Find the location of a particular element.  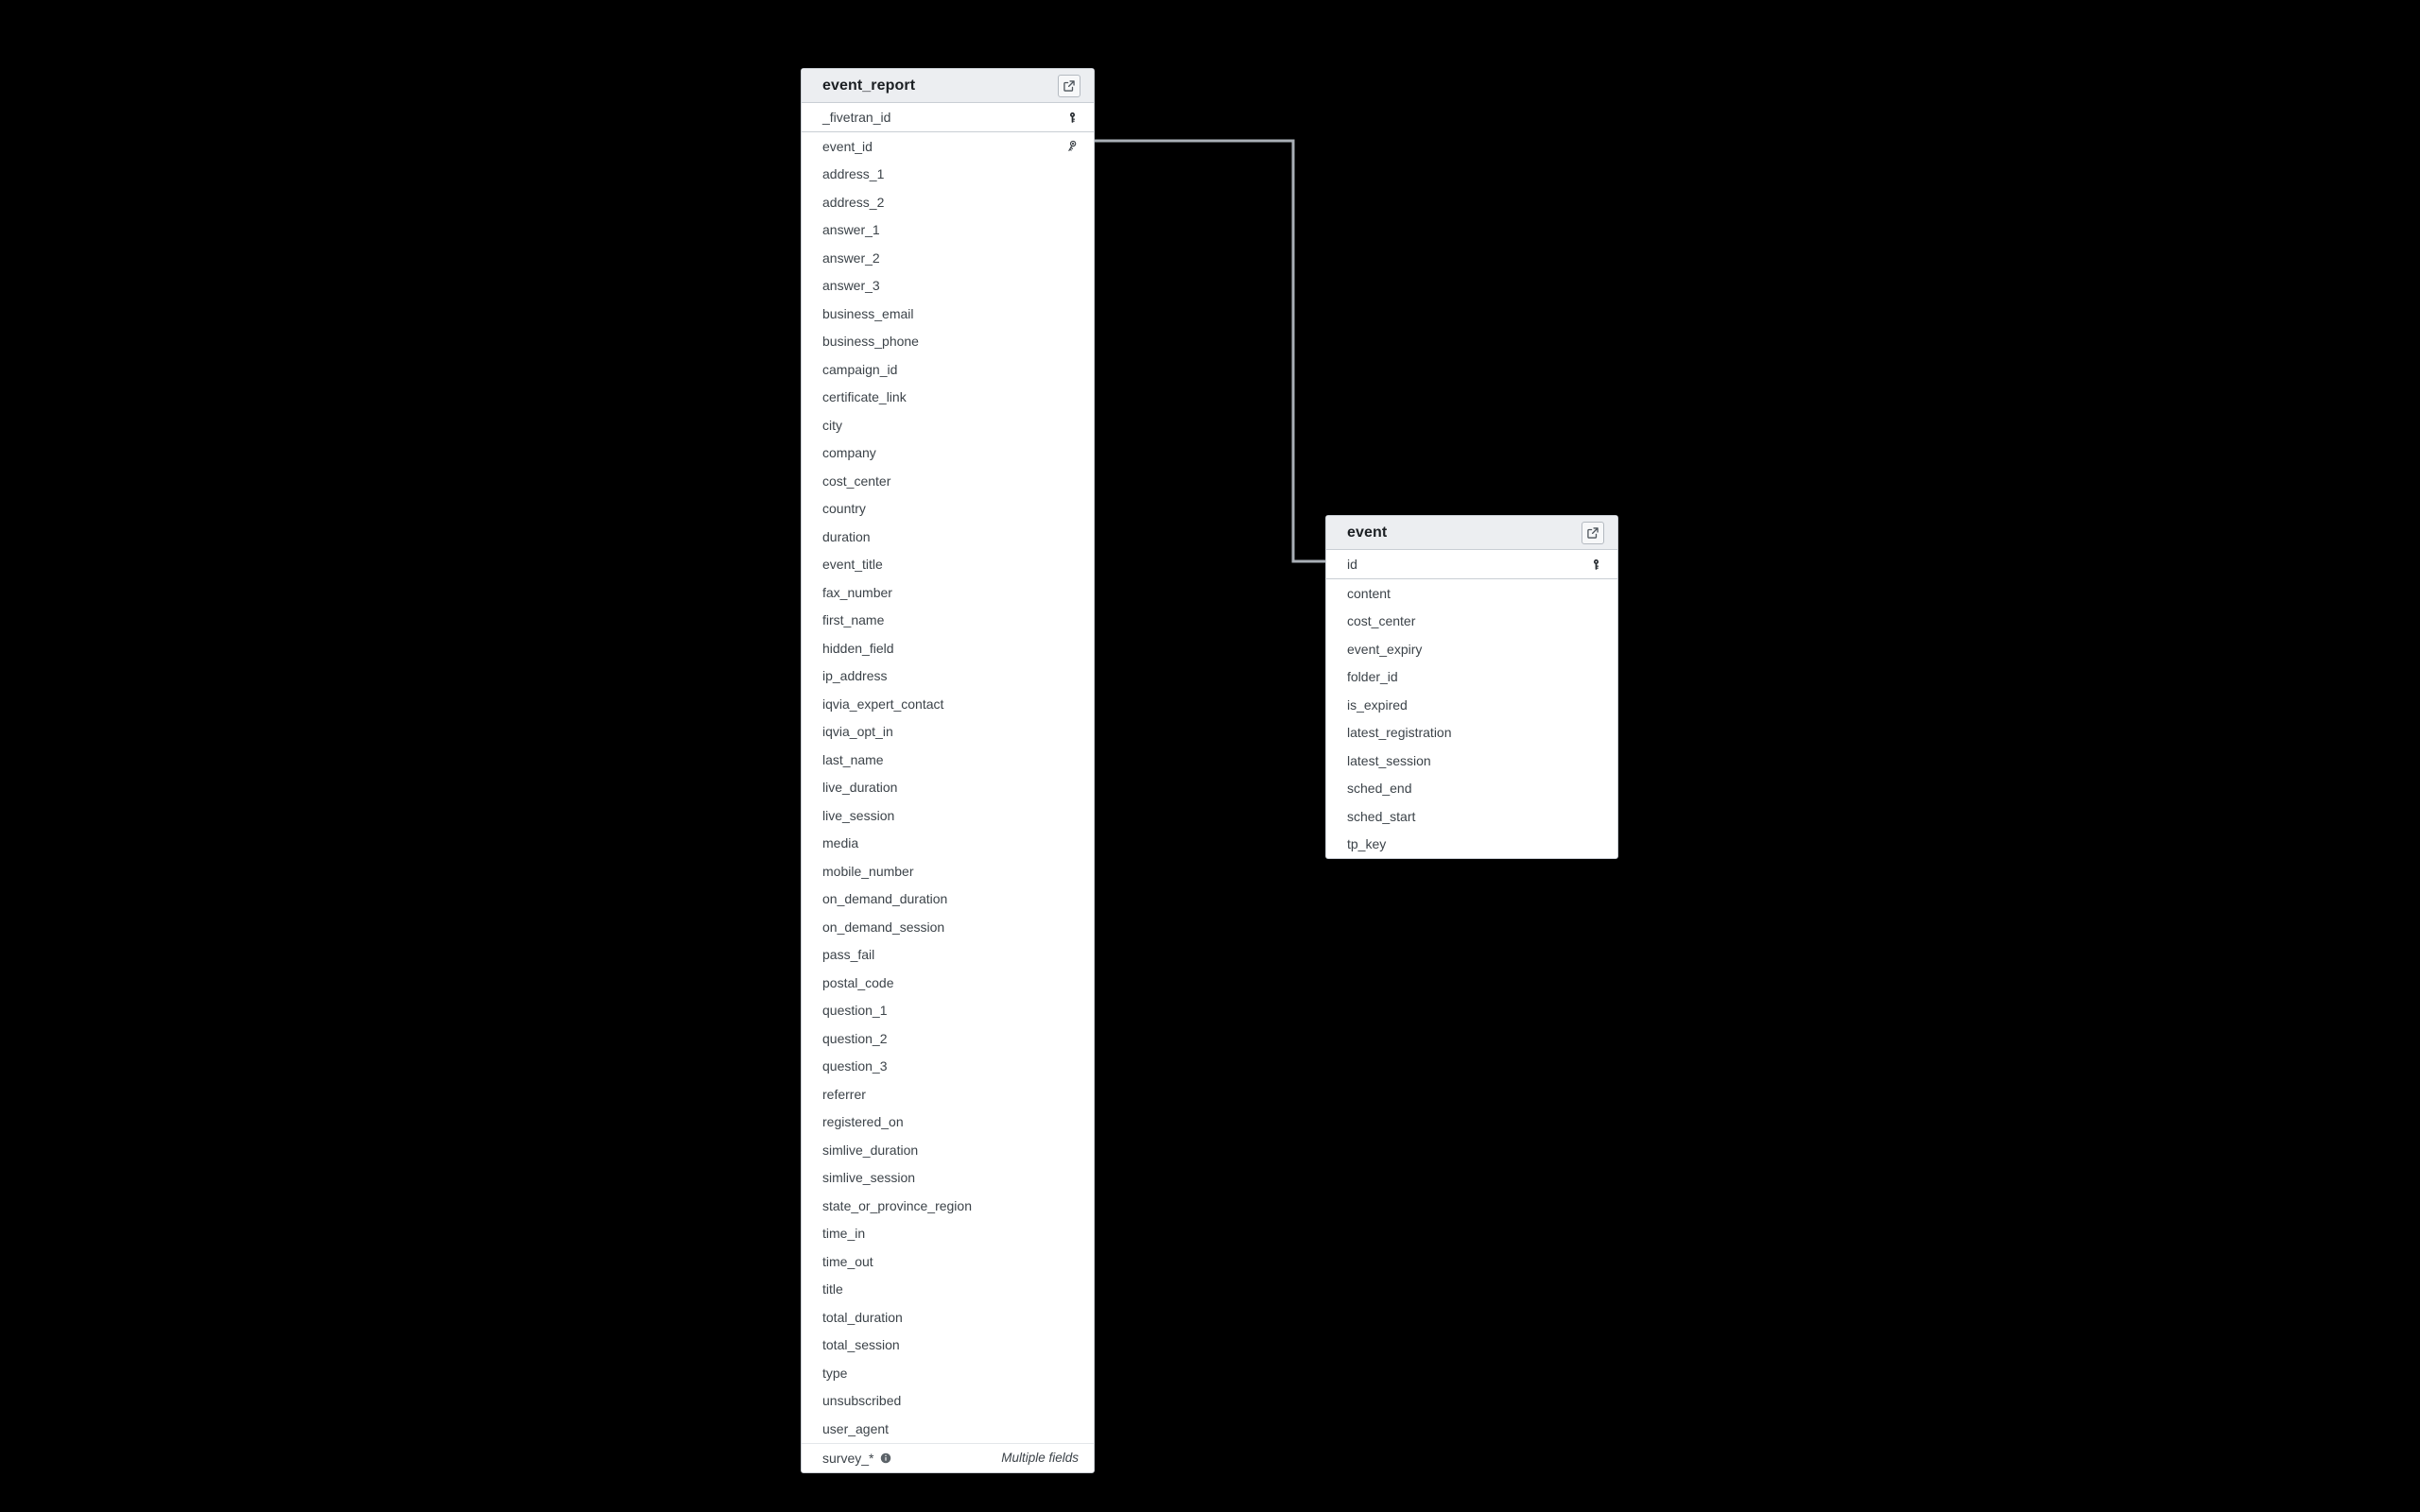

field-row: _fivetran_id is located at coordinates (948, 117).